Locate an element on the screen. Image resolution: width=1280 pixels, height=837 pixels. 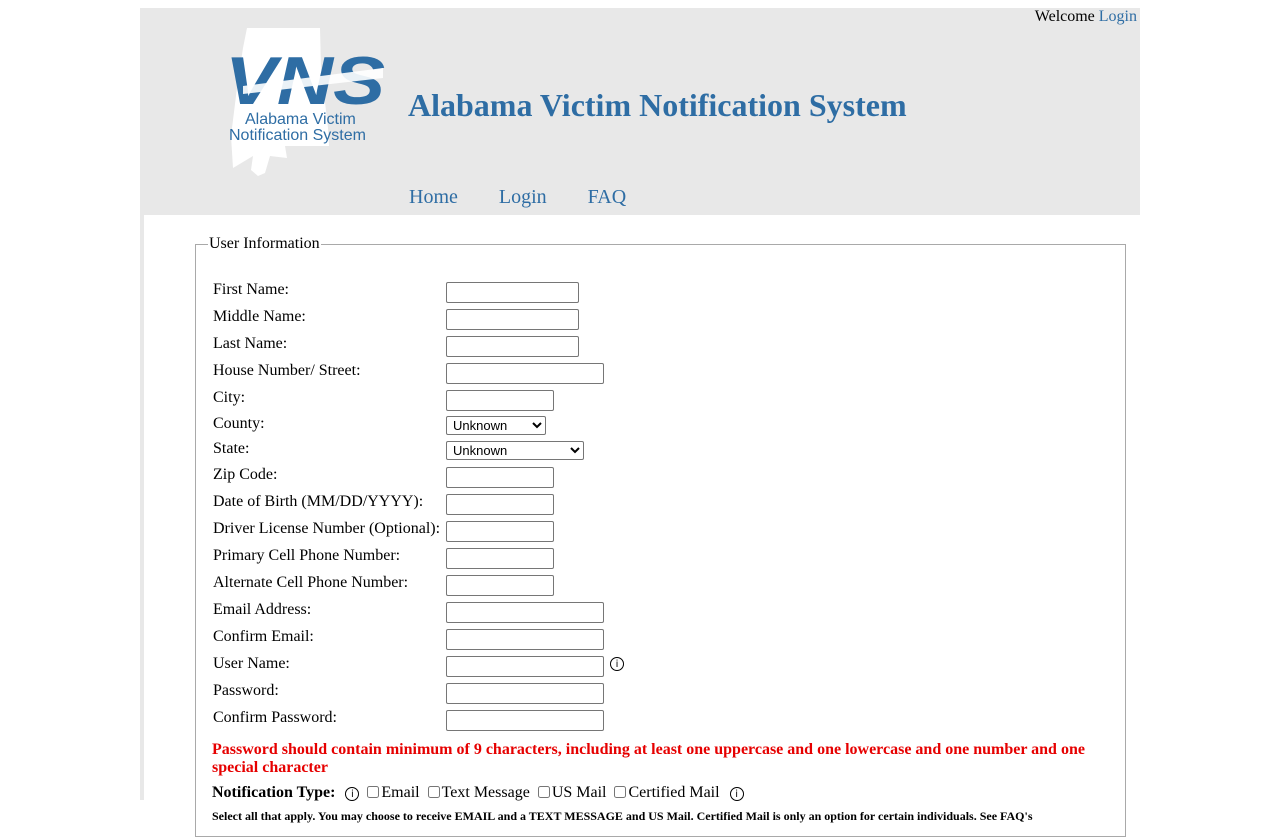
nav-home: Home is located at coordinates (433, 197).